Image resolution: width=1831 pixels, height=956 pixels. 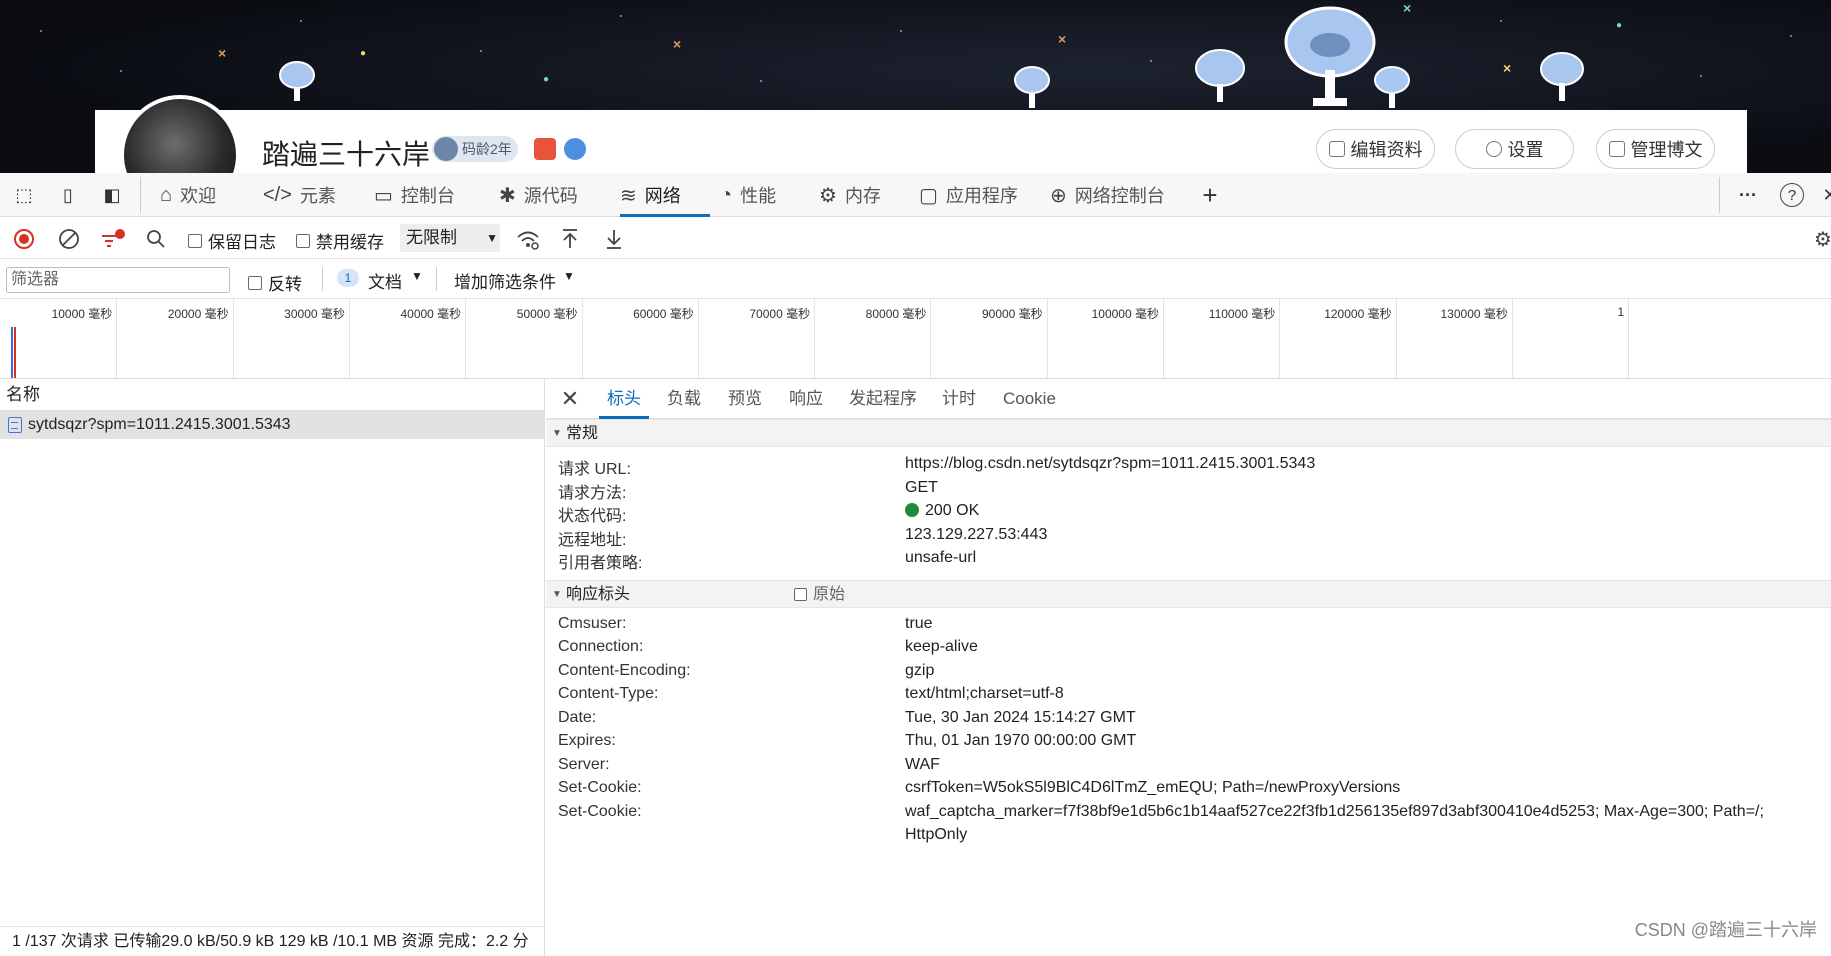 I want to click on invert-label: 反转, so click(x=285, y=284).